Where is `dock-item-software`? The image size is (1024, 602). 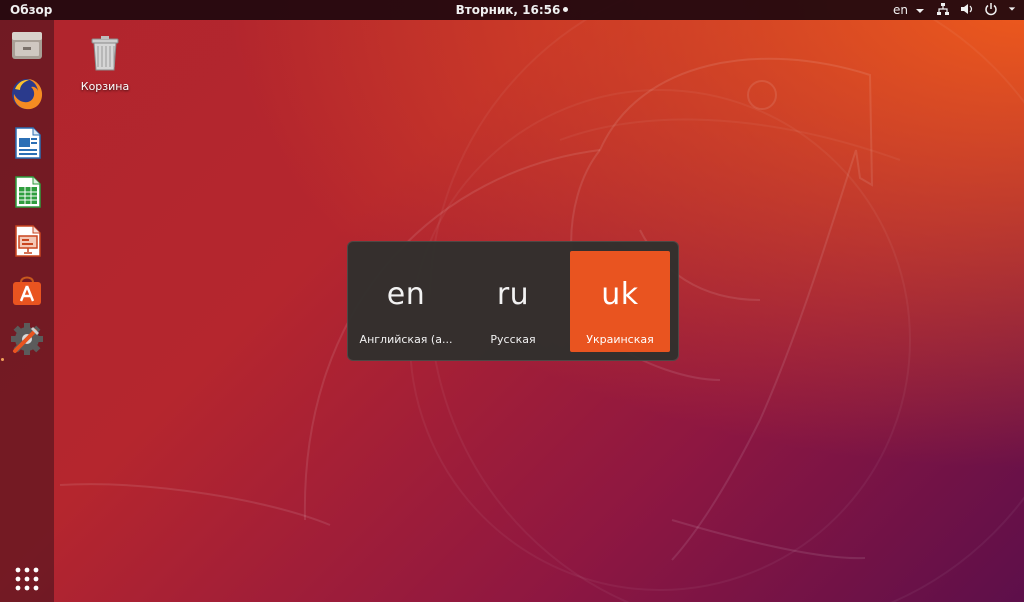
dock-item-software is located at coordinates (27, 290).